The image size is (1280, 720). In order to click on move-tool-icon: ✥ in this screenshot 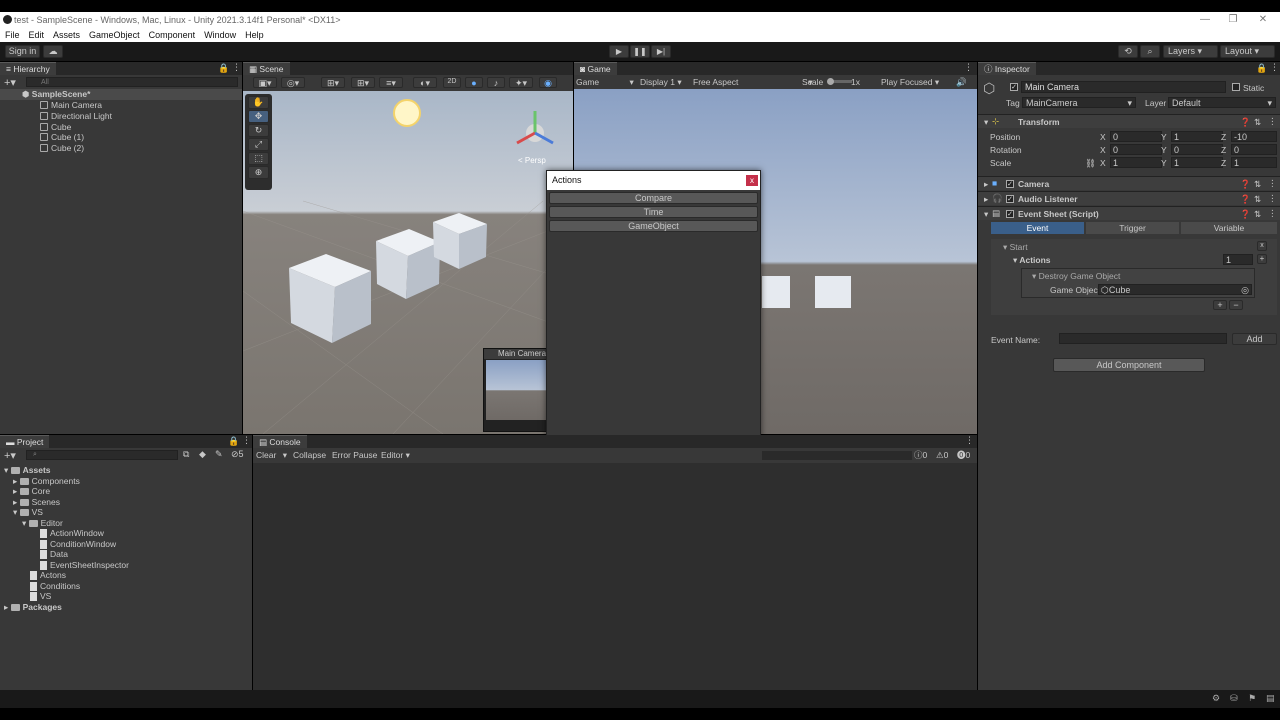, I will do `click(258, 116)`.